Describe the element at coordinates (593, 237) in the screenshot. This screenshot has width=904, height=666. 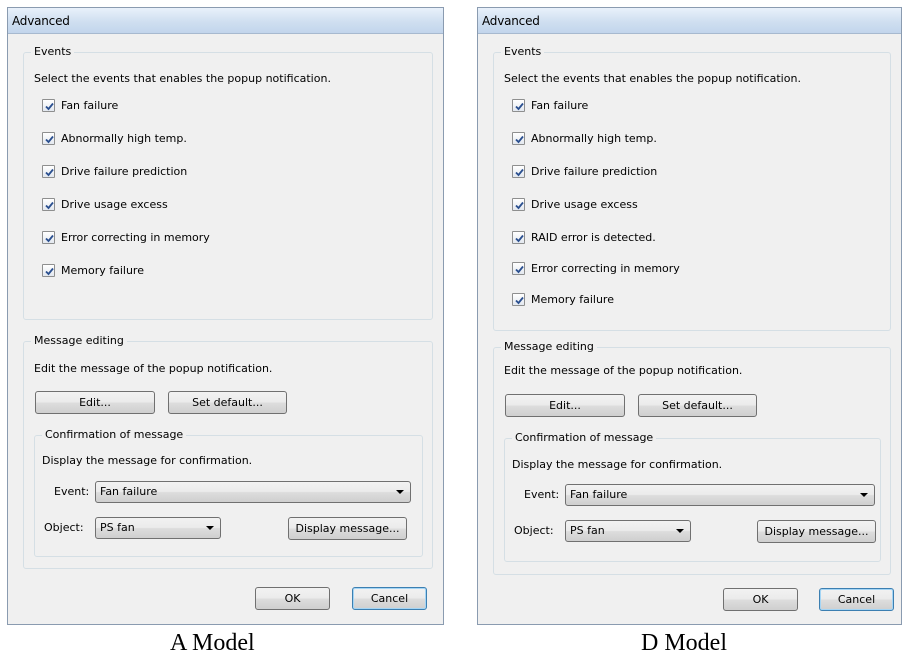
I see `checkbox-label: RAID error is detected.` at that location.